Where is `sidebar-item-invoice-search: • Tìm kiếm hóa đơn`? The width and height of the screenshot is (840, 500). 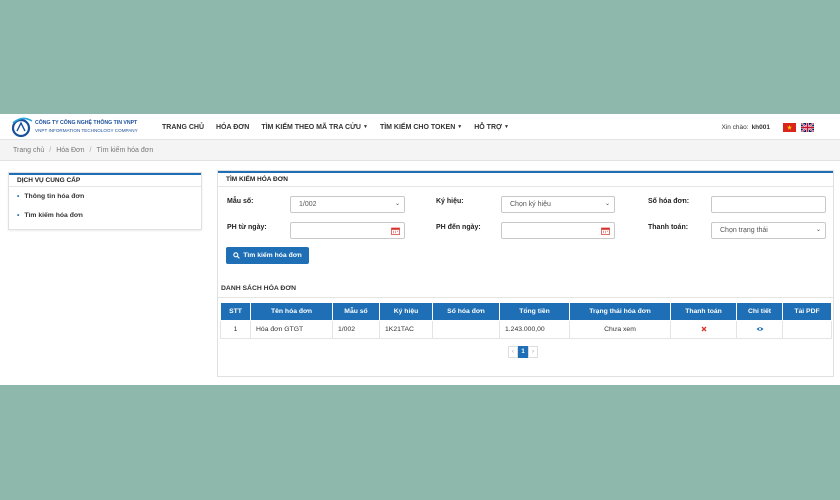 sidebar-item-invoice-search: • Tìm kiếm hóa đơn is located at coordinates (105, 215).